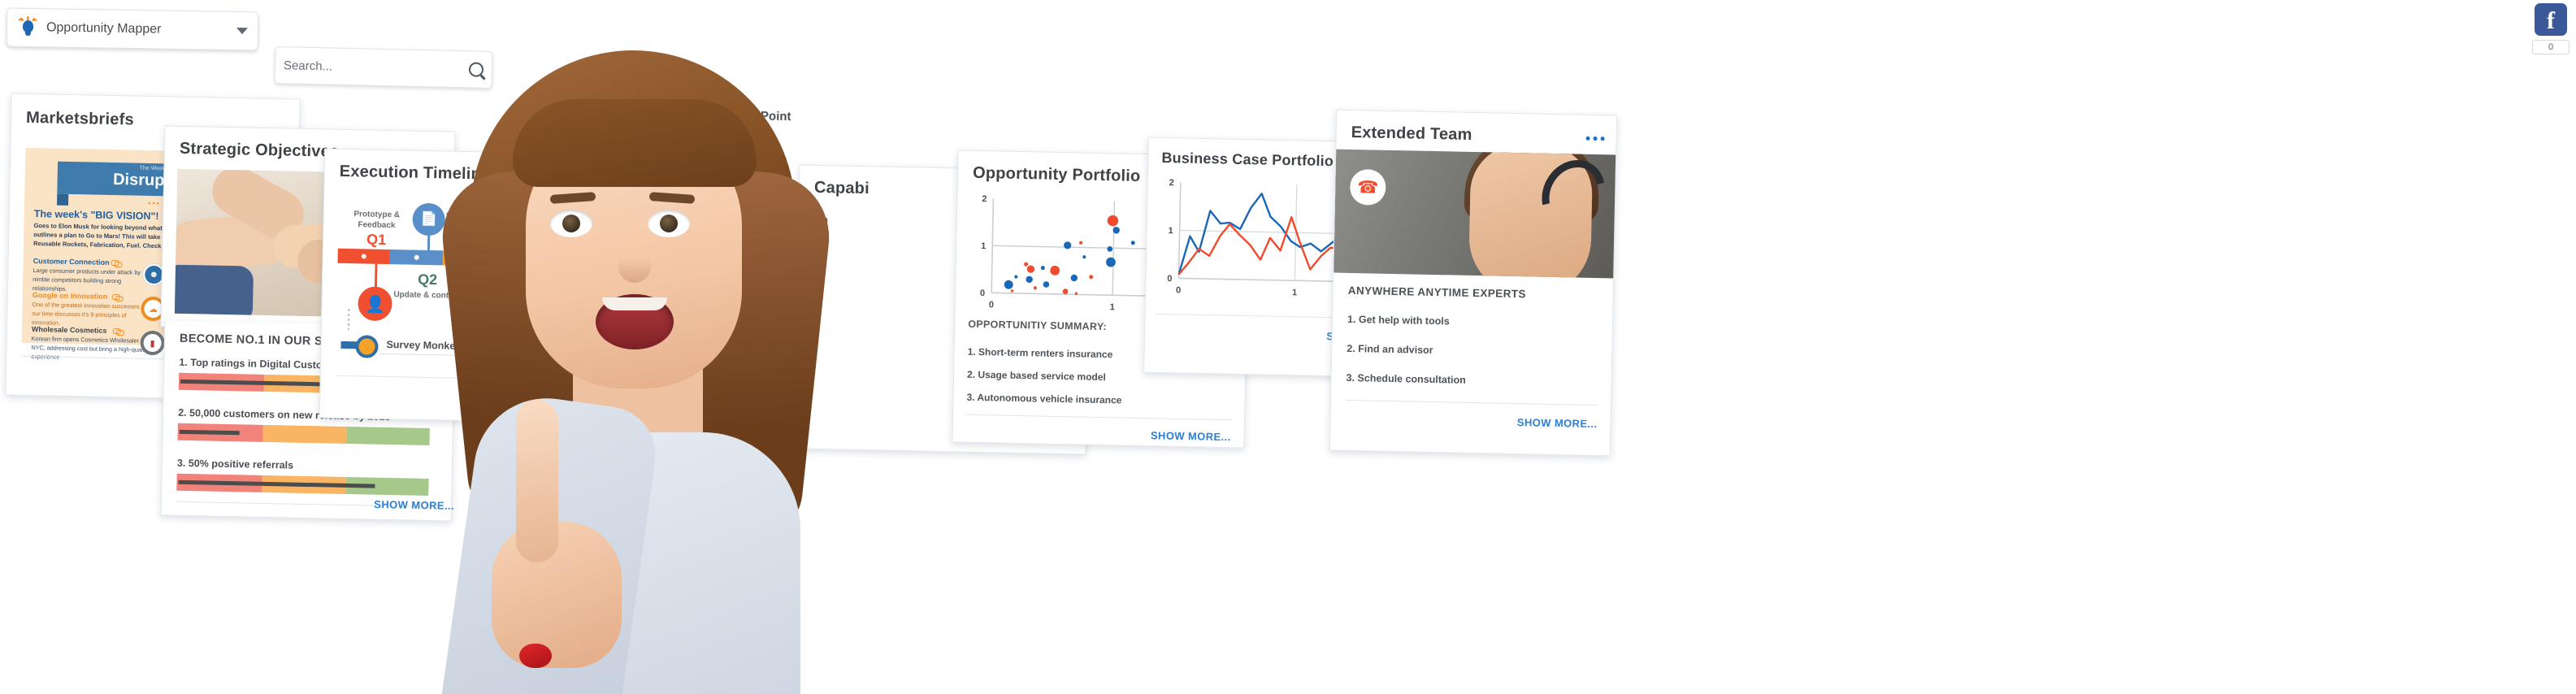 The height and width of the screenshot is (694, 2576). What do you see at coordinates (152, 343) in the screenshot?
I see `lipstick-icon: ▮` at bounding box center [152, 343].